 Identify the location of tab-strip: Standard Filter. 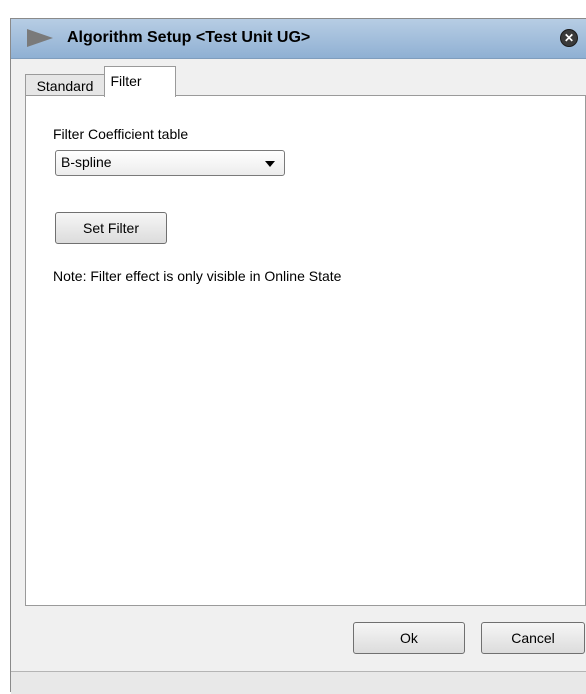
(298, 78).